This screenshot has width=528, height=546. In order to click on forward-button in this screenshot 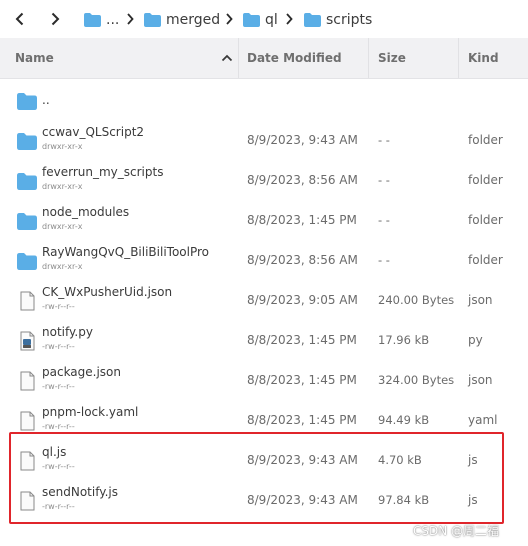, I will do `click(55, 19)`.